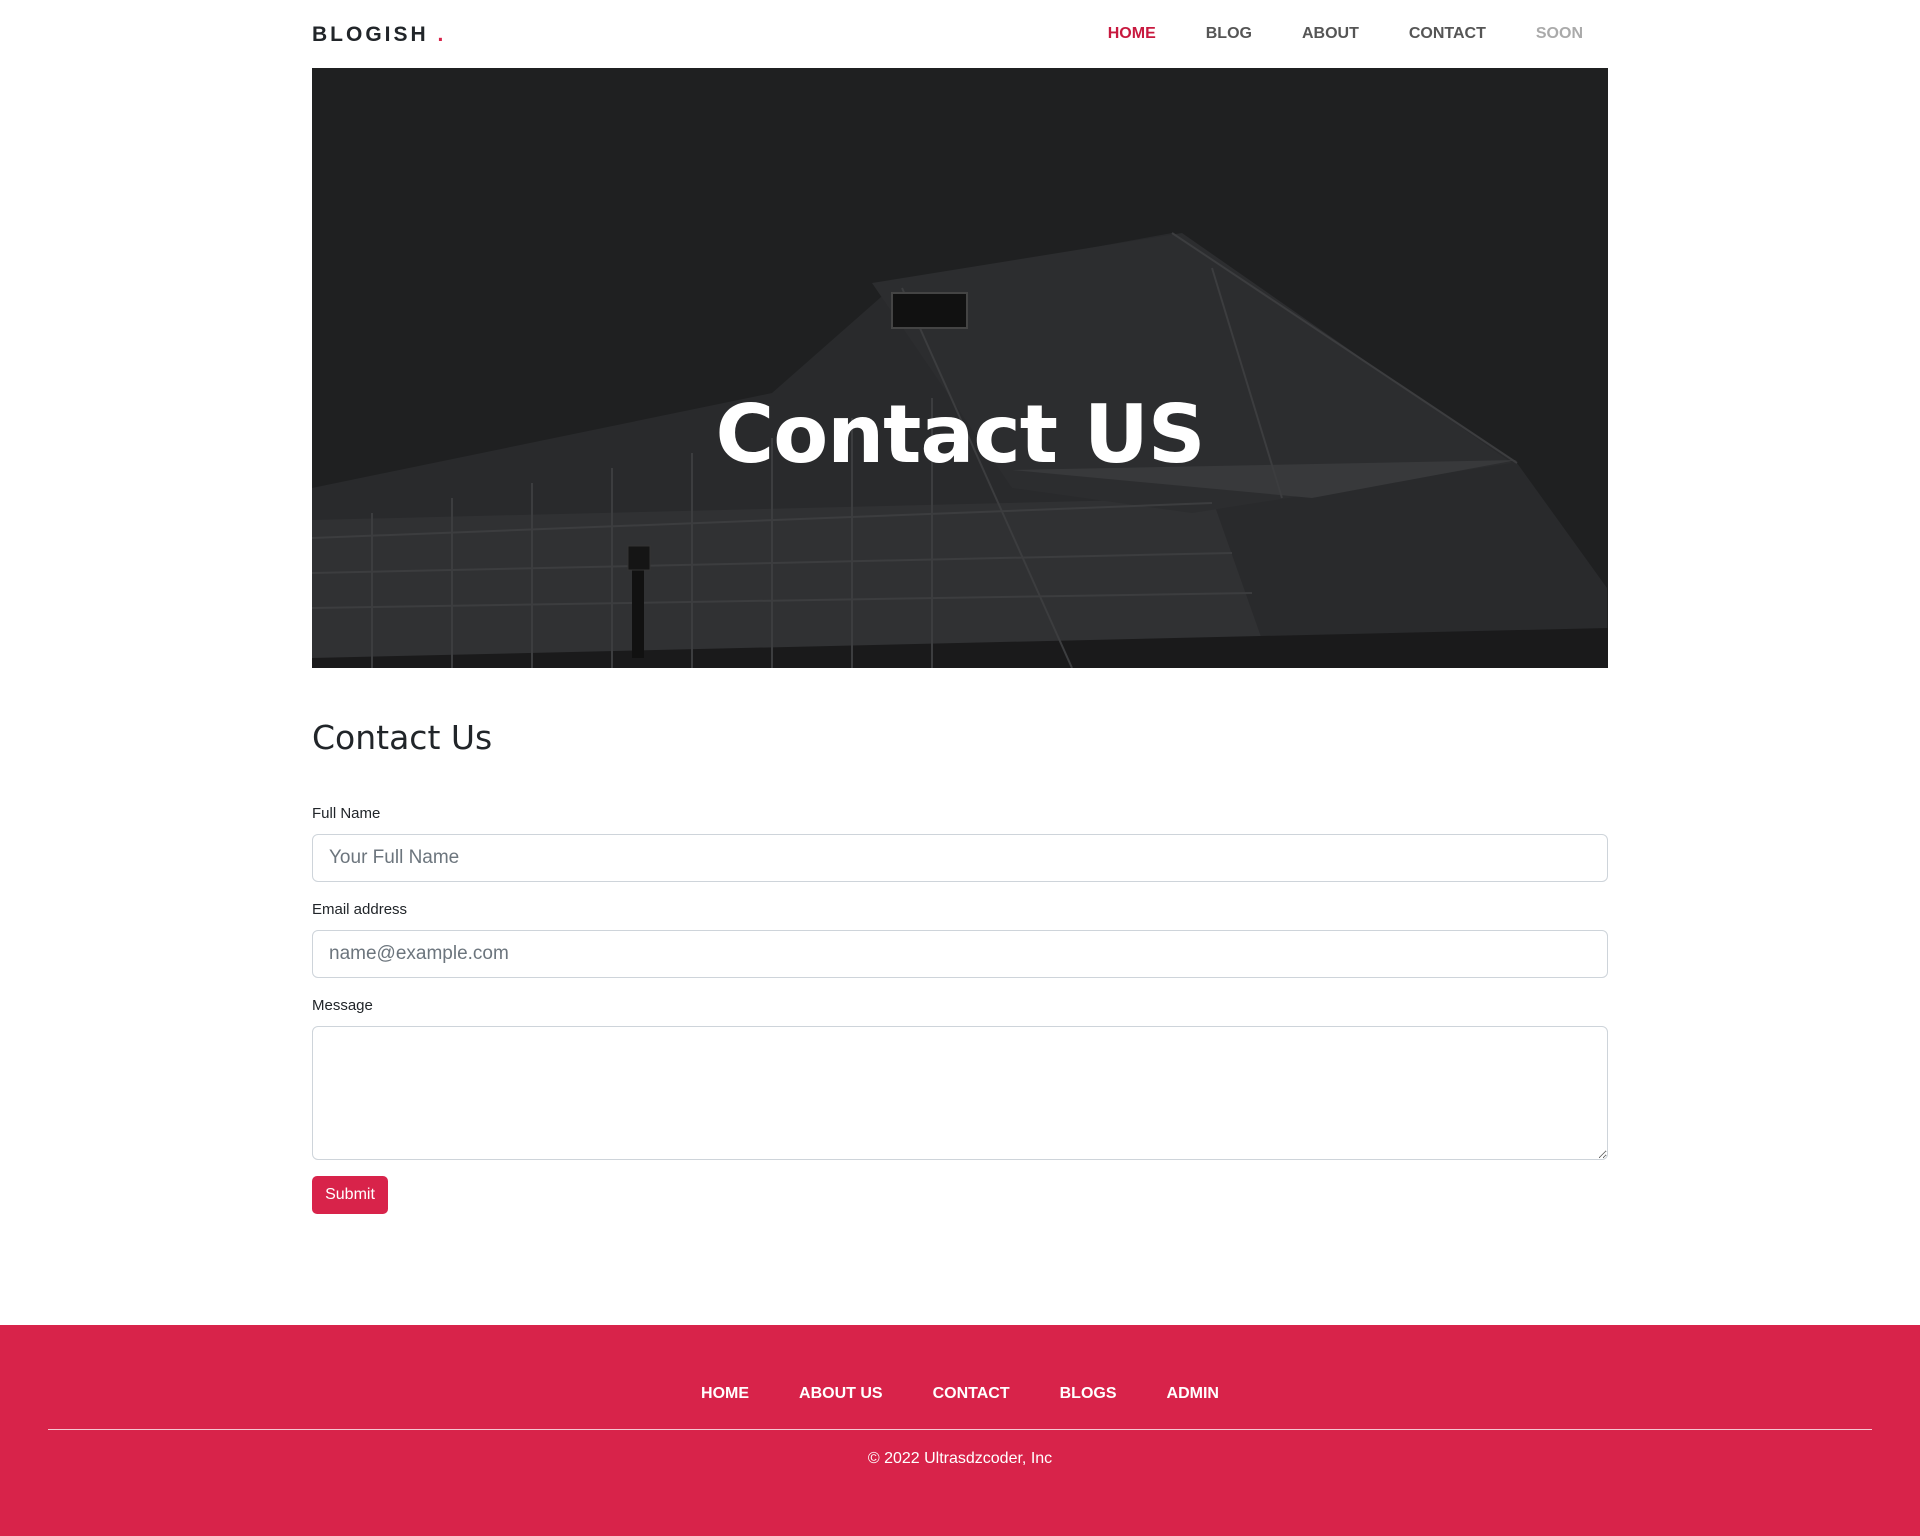 The height and width of the screenshot is (1536, 1920). I want to click on hero-title: Contact US, so click(960, 434).